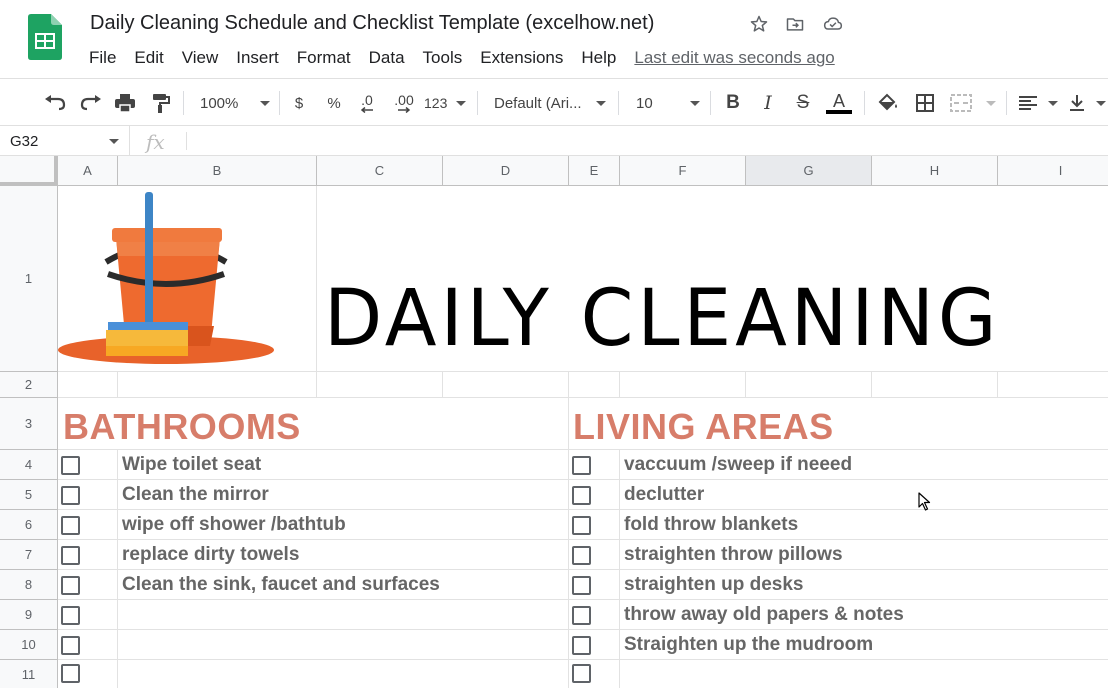  What do you see at coordinates (281, 585) in the screenshot?
I see `task-label: Clean the sink, faucet and surfaces` at bounding box center [281, 585].